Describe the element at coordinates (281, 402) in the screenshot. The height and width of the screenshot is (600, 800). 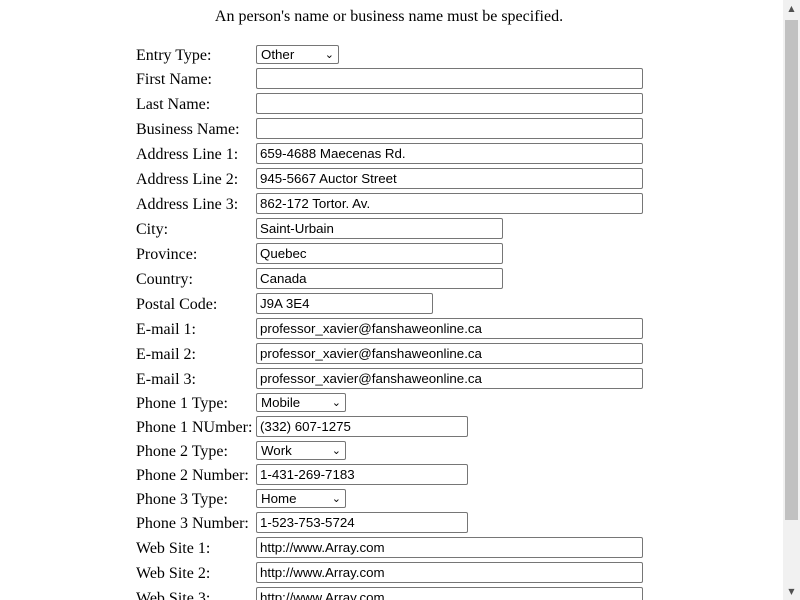
I see `phone-1-type-selected-value: Mobile` at that location.